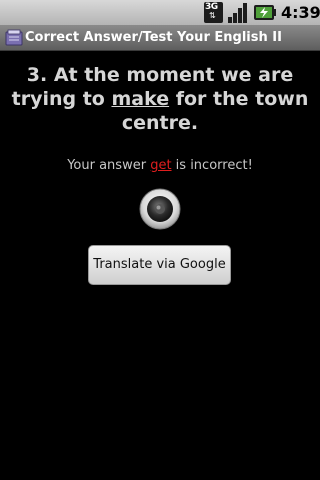  I want to click on given-answer: get, so click(161, 165).